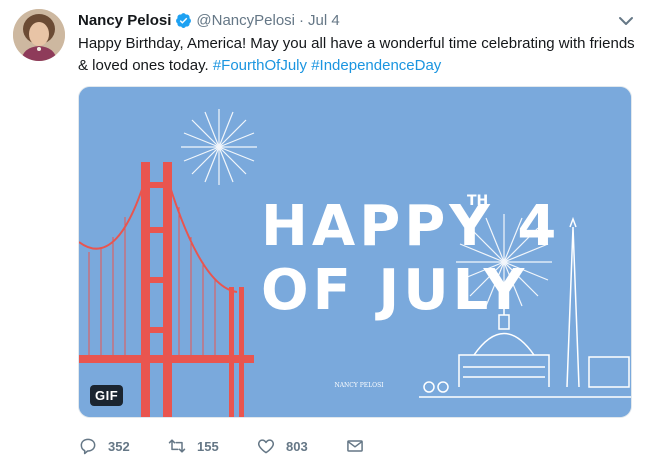  Describe the element at coordinates (394, 290) in the screenshot. I see `headline-line2: OF JULY` at that location.